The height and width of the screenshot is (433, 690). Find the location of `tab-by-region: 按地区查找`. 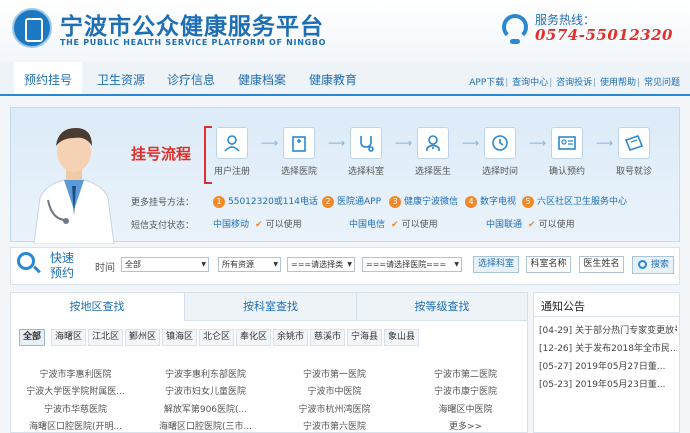

tab-by-region: 按地区查找 is located at coordinates (97, 307).